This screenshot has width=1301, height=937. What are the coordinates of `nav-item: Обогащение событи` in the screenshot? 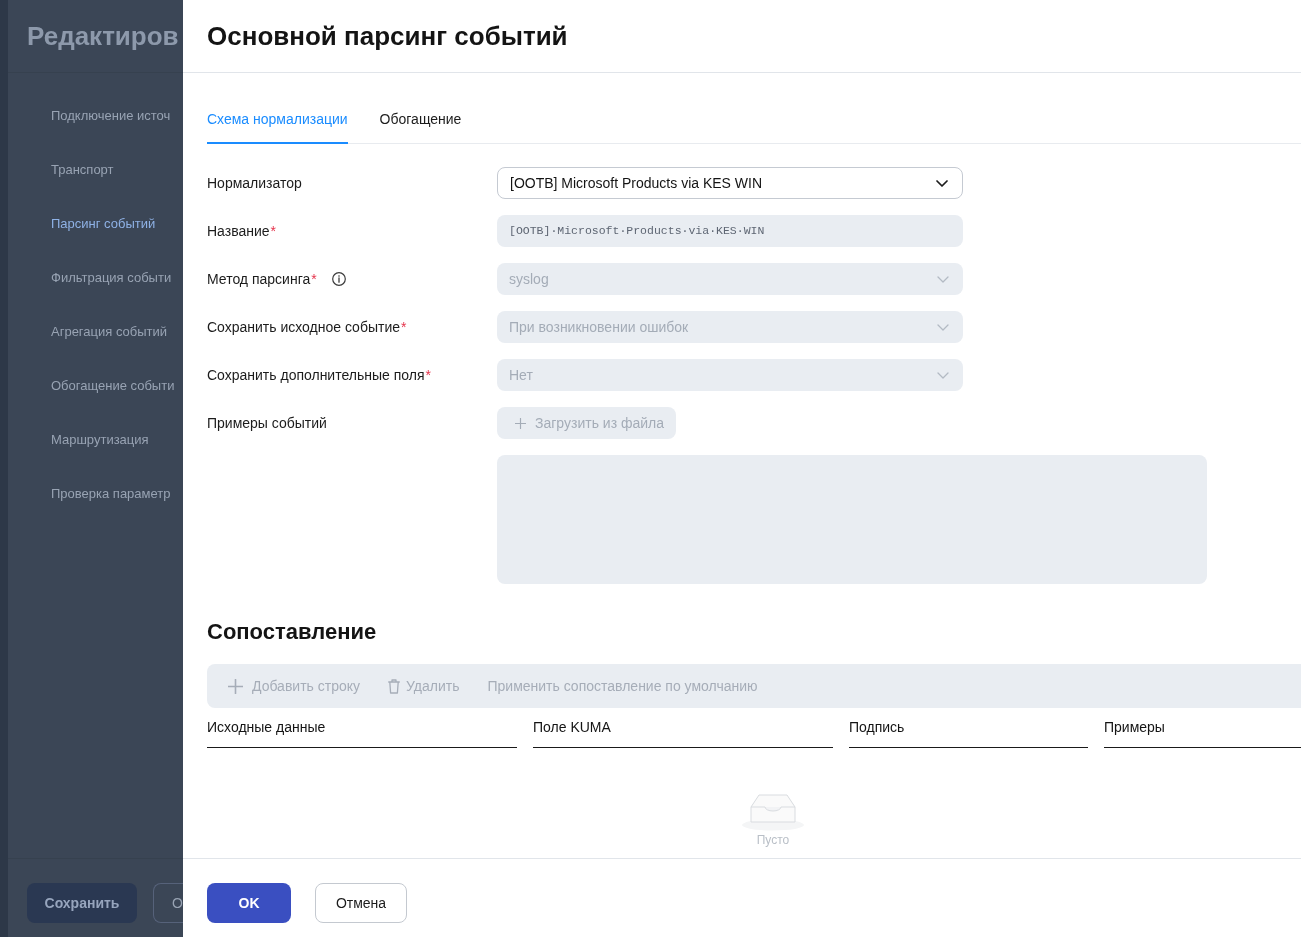 It's located at (113, 386).